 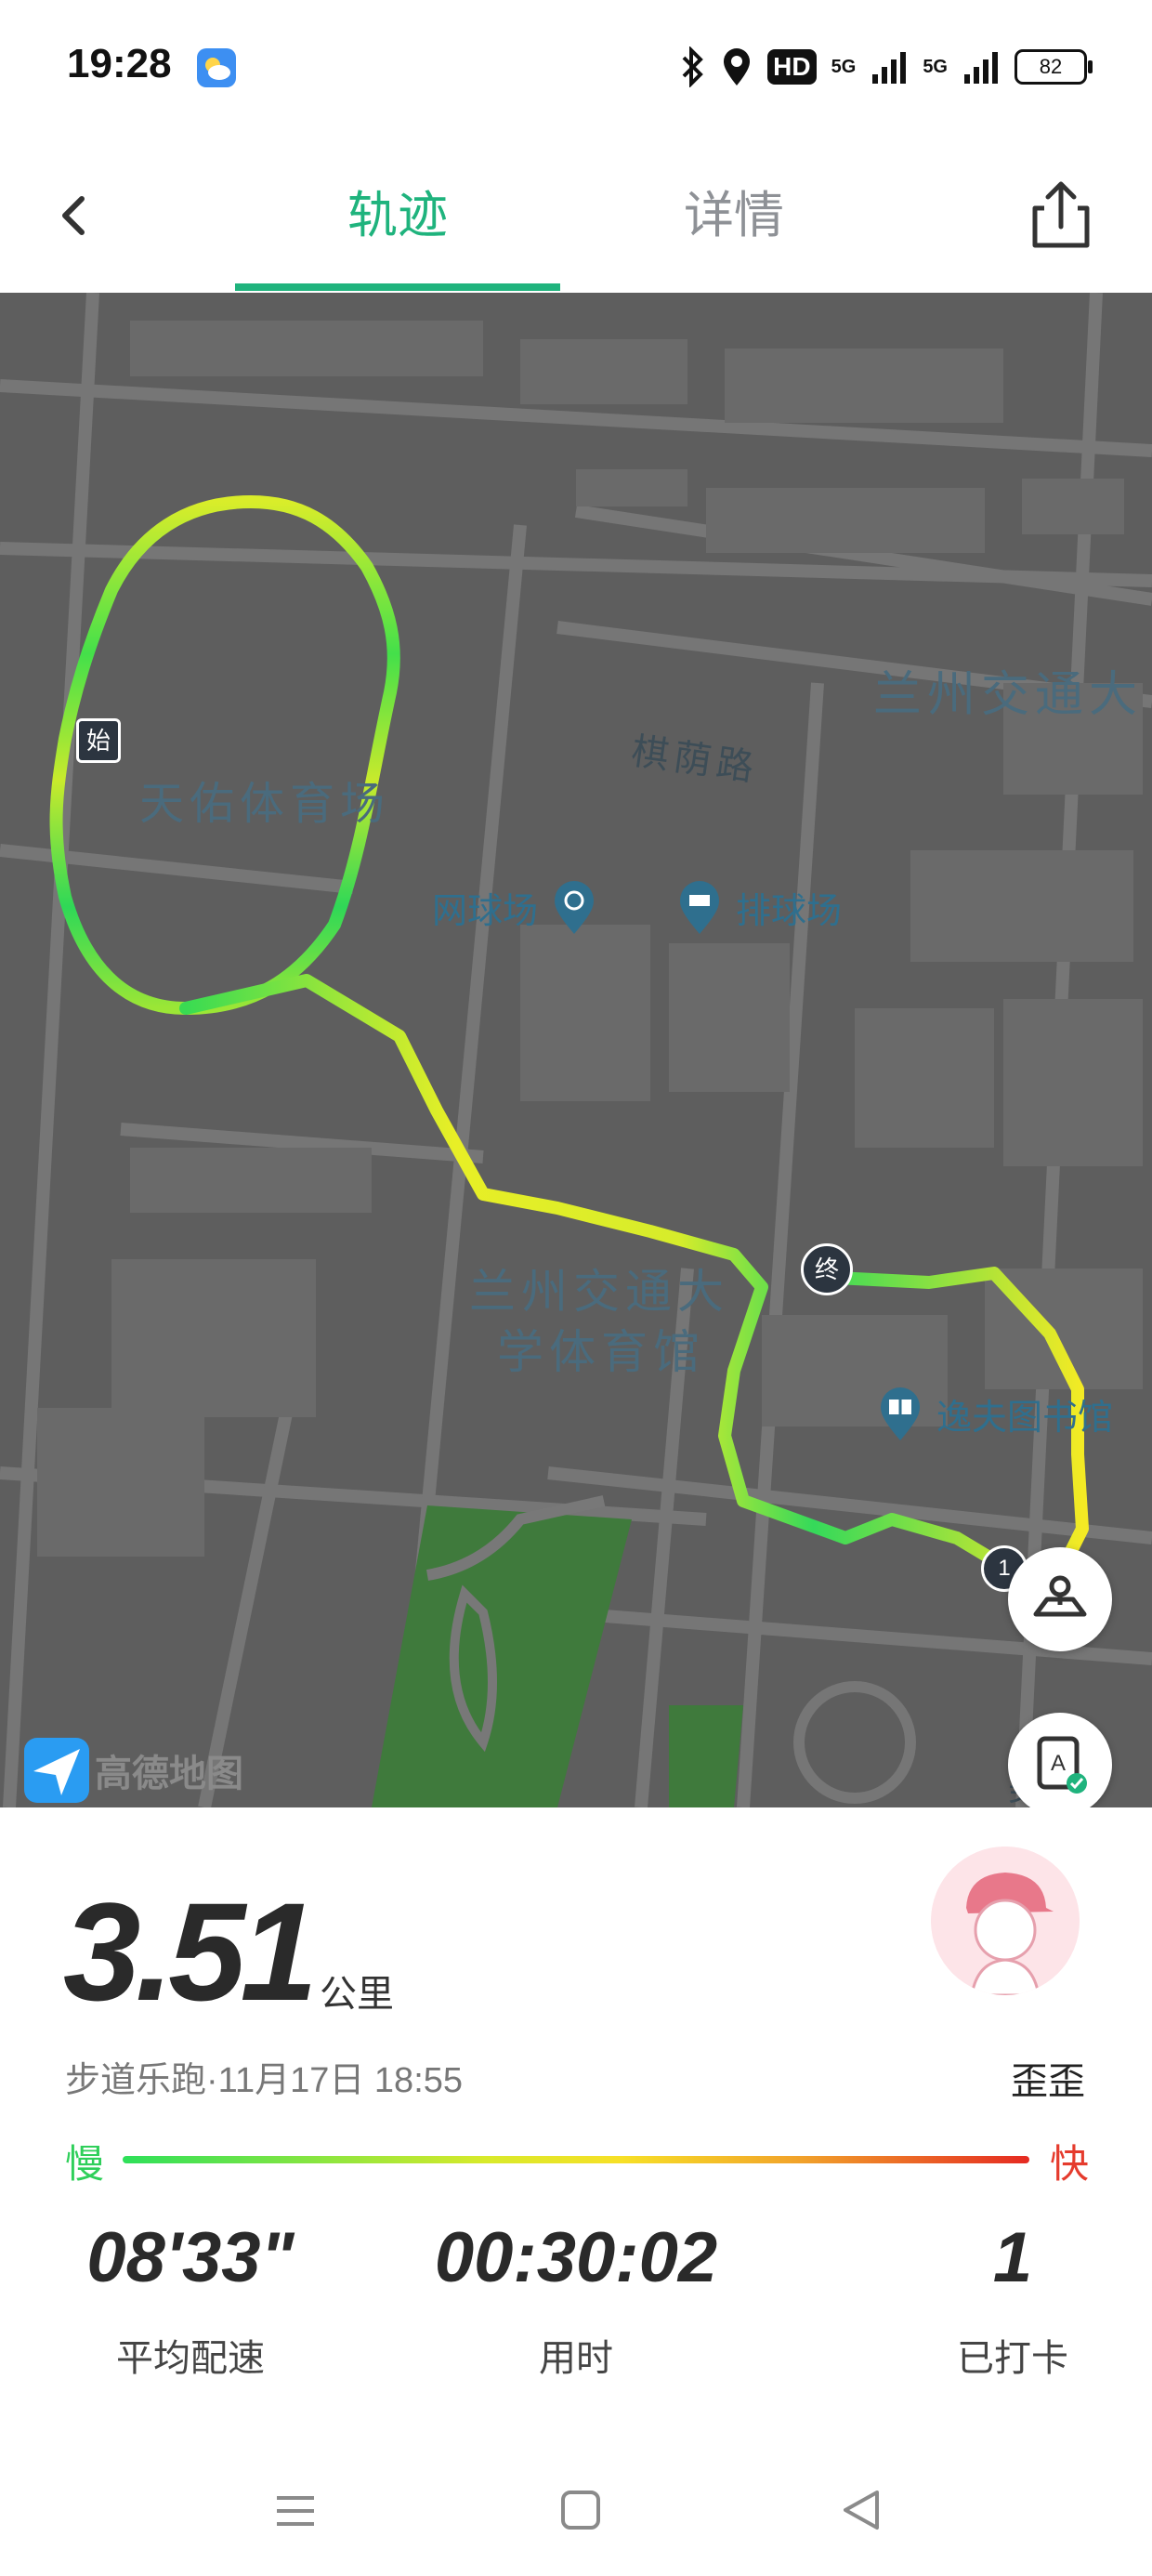 What do you see at coordinates (734, 215) in the screenshot?
I see `tab-details: 详情` at bounding box center [734, 215].